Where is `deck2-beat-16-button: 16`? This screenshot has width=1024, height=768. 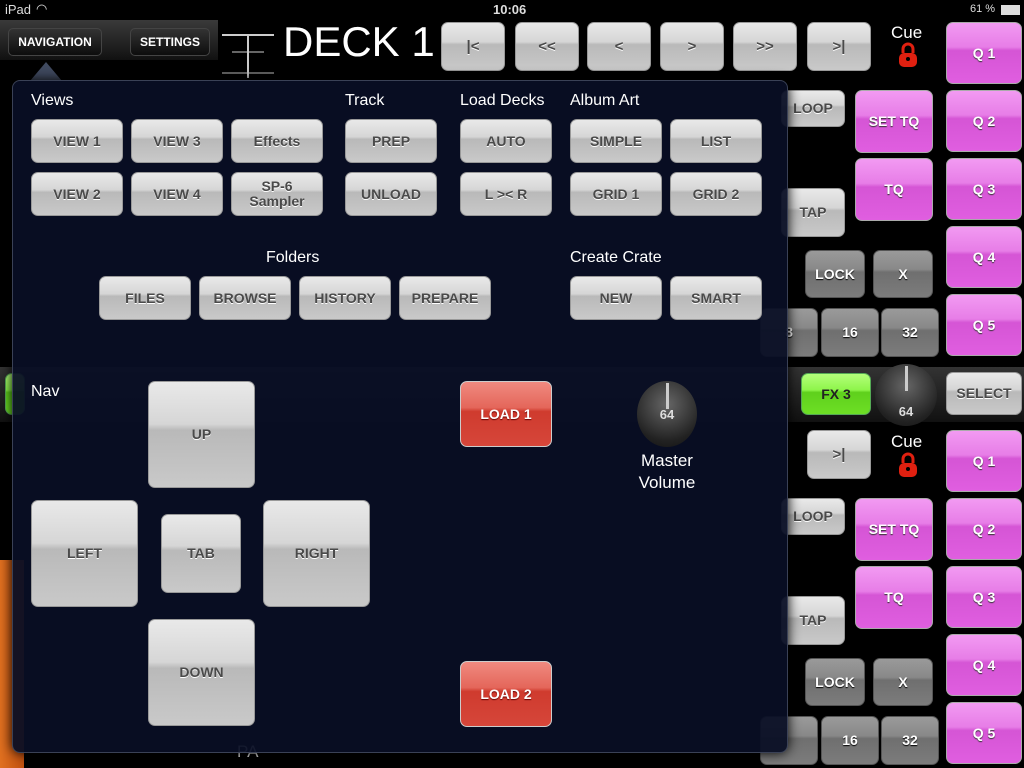 deck2-beat-16-button: 16 is located at coordinates (850, 740).